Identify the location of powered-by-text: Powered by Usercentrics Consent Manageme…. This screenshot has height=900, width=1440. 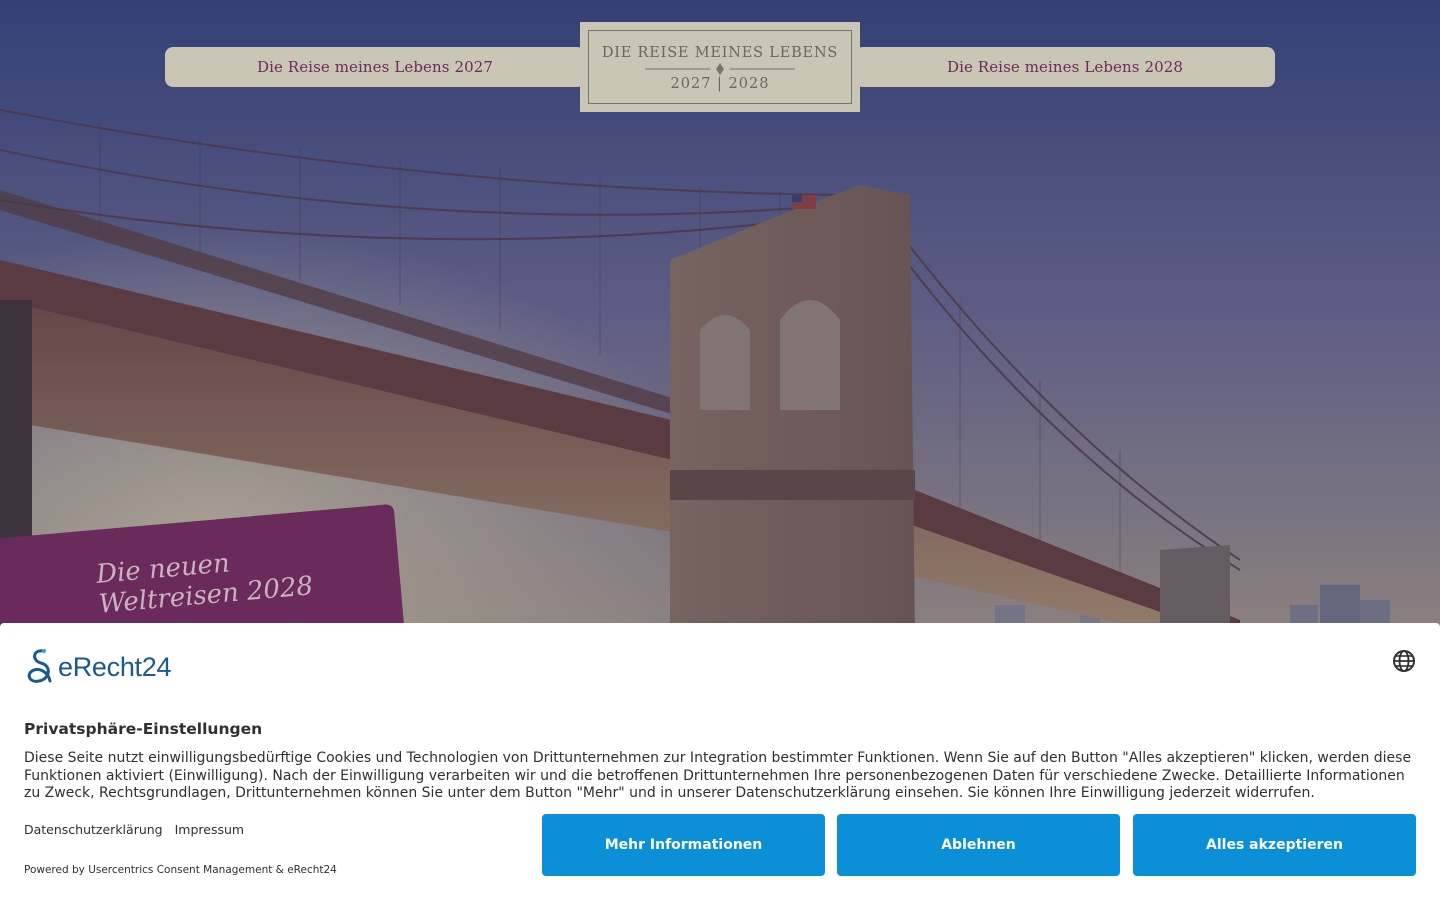
(180, 870).